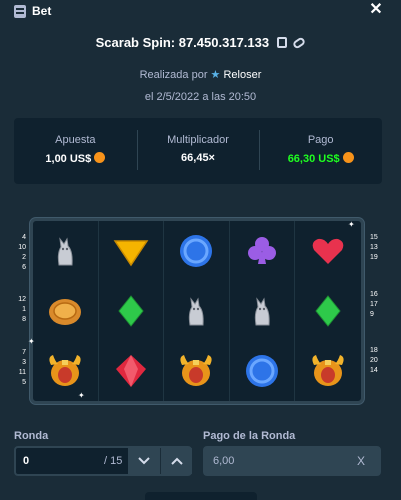 Image resolution: width=401 pixels, height=500 pixels. Describe the element at coordinates (374, 350) in the screenshot. I see `payline-number: 18` at that location.